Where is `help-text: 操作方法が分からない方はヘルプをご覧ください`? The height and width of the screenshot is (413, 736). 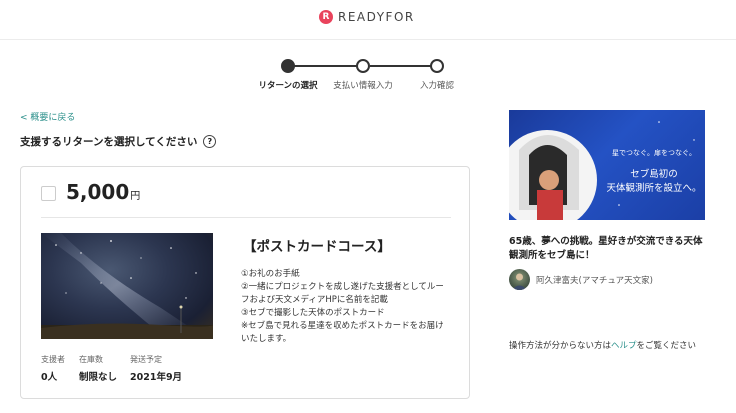
help-text: 操作方法が分からない方はヘルプをご覧ください is located at coordinates (602, 345).